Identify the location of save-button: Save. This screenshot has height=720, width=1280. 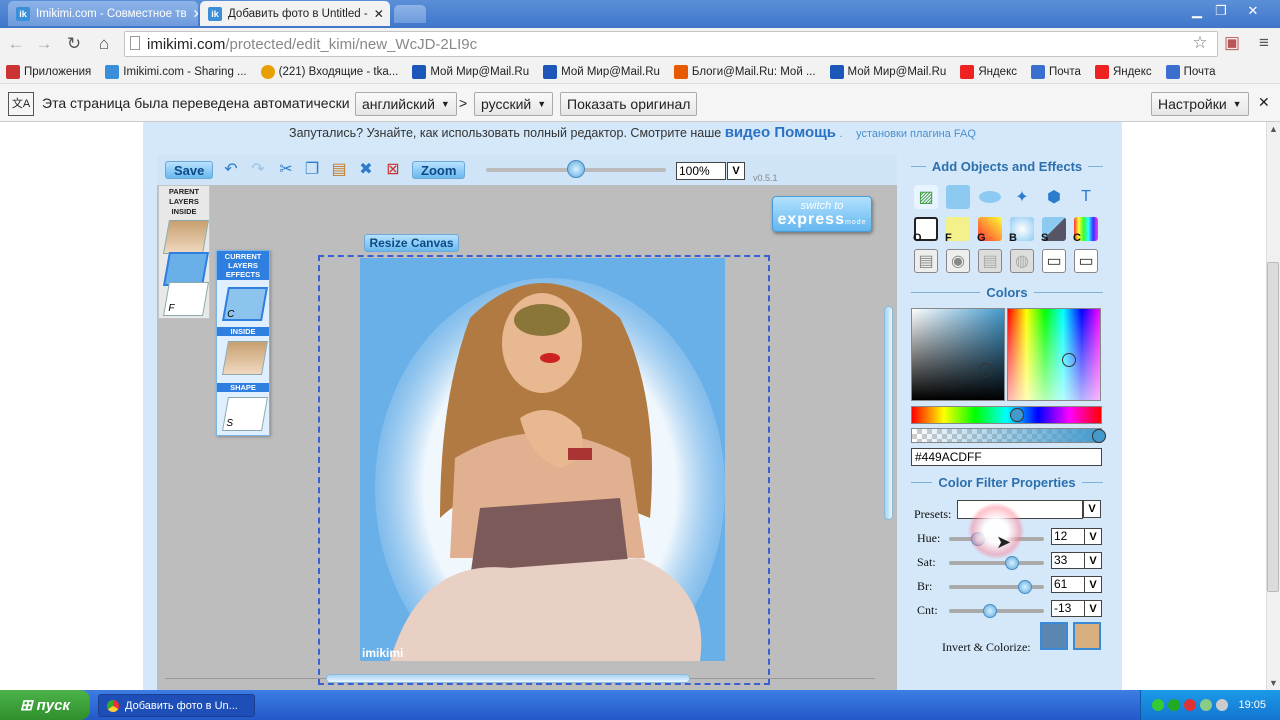
(189, 170).